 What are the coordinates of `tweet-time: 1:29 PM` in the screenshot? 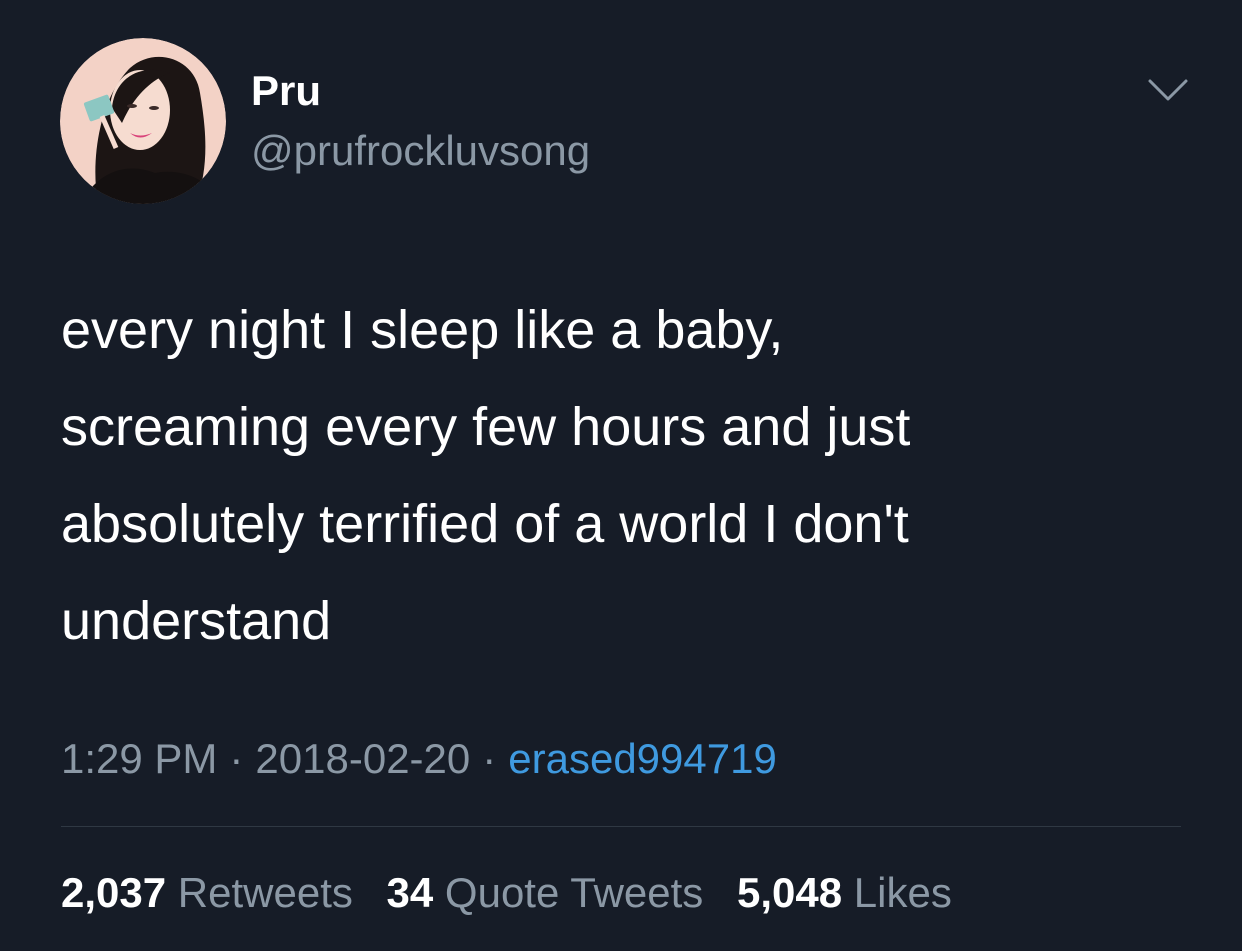 It's located at (139, 758).